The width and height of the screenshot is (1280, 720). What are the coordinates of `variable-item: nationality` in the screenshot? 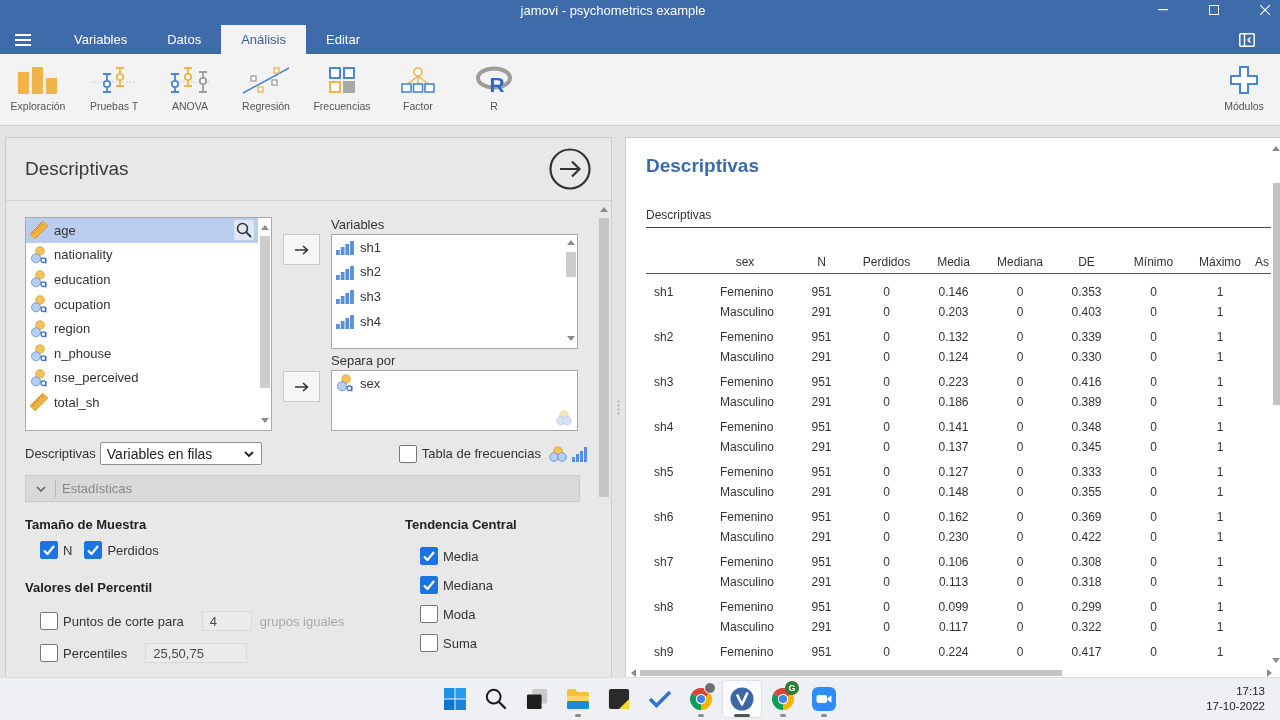 It's located at (142, 255).